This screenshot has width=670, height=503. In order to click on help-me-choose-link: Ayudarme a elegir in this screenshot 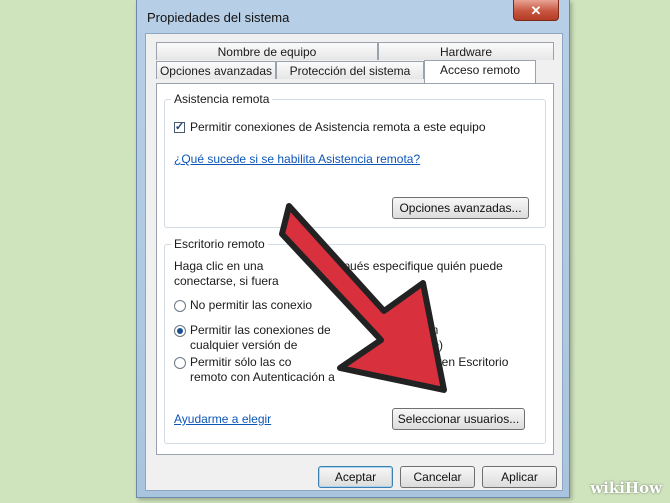, I will do `click(222, 419)`.